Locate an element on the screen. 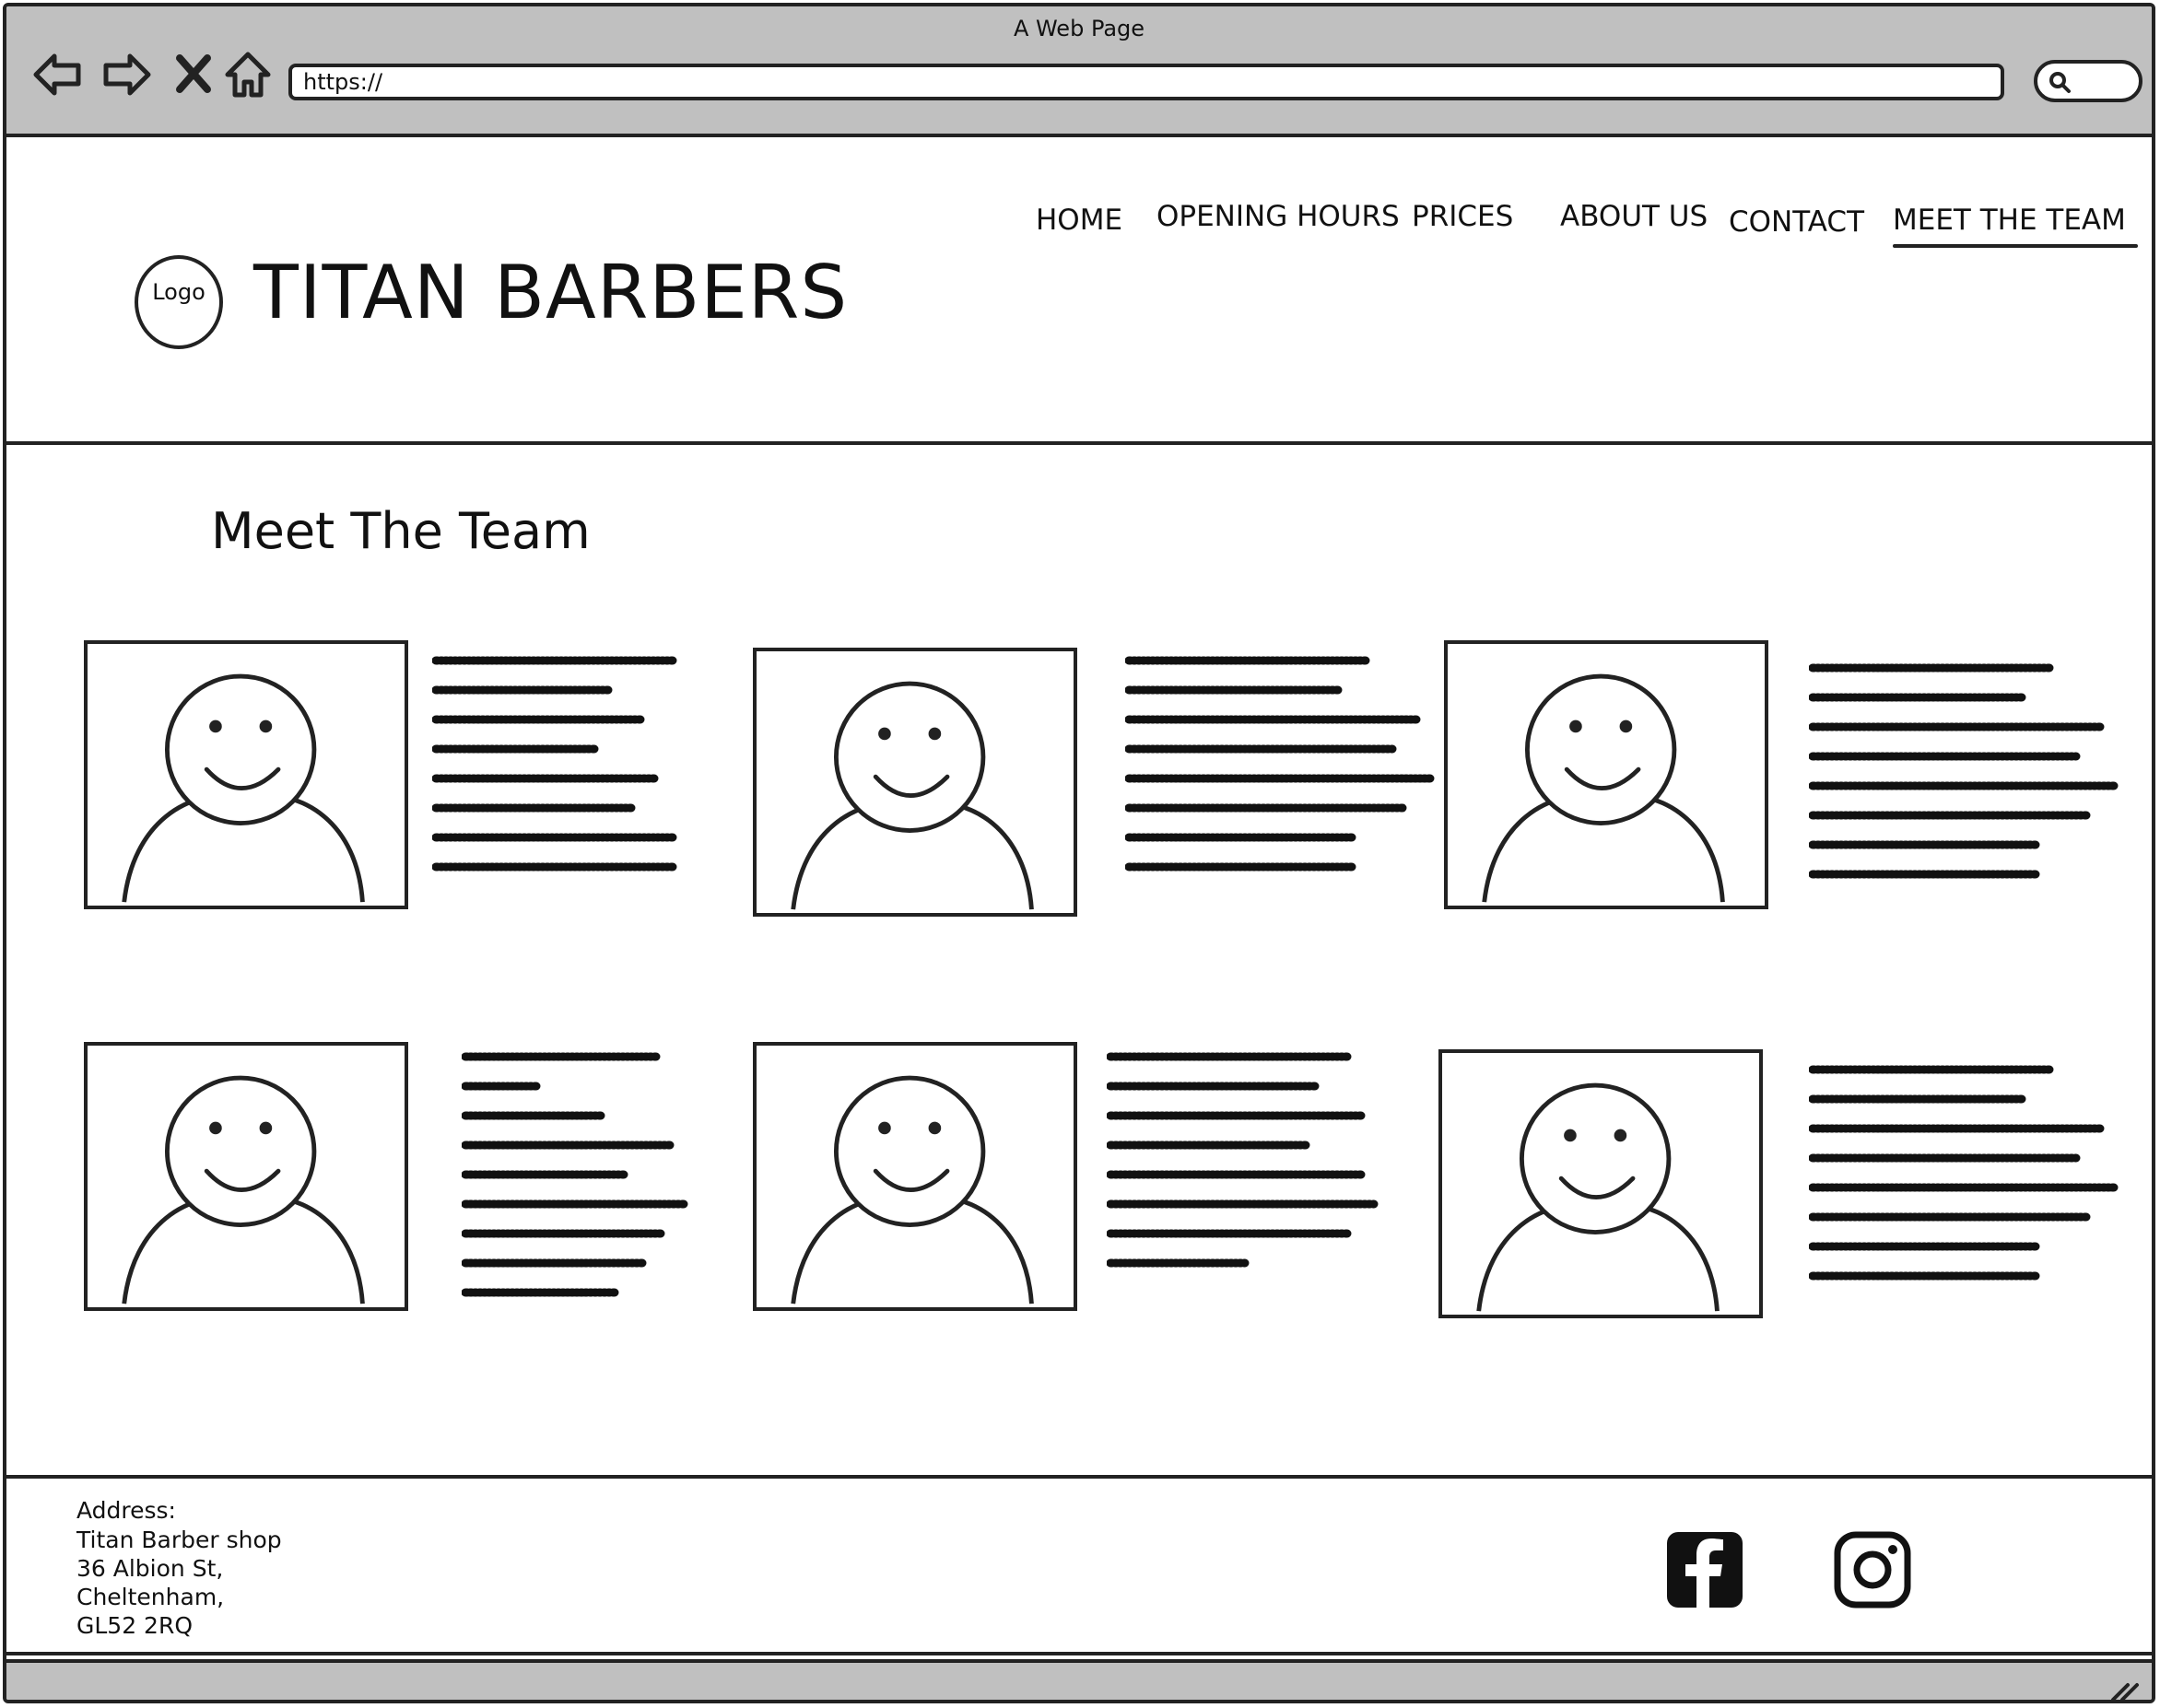 This screenshot has width=2160, height=1708. active-nav-underline is located at coordinates (2015, 246).